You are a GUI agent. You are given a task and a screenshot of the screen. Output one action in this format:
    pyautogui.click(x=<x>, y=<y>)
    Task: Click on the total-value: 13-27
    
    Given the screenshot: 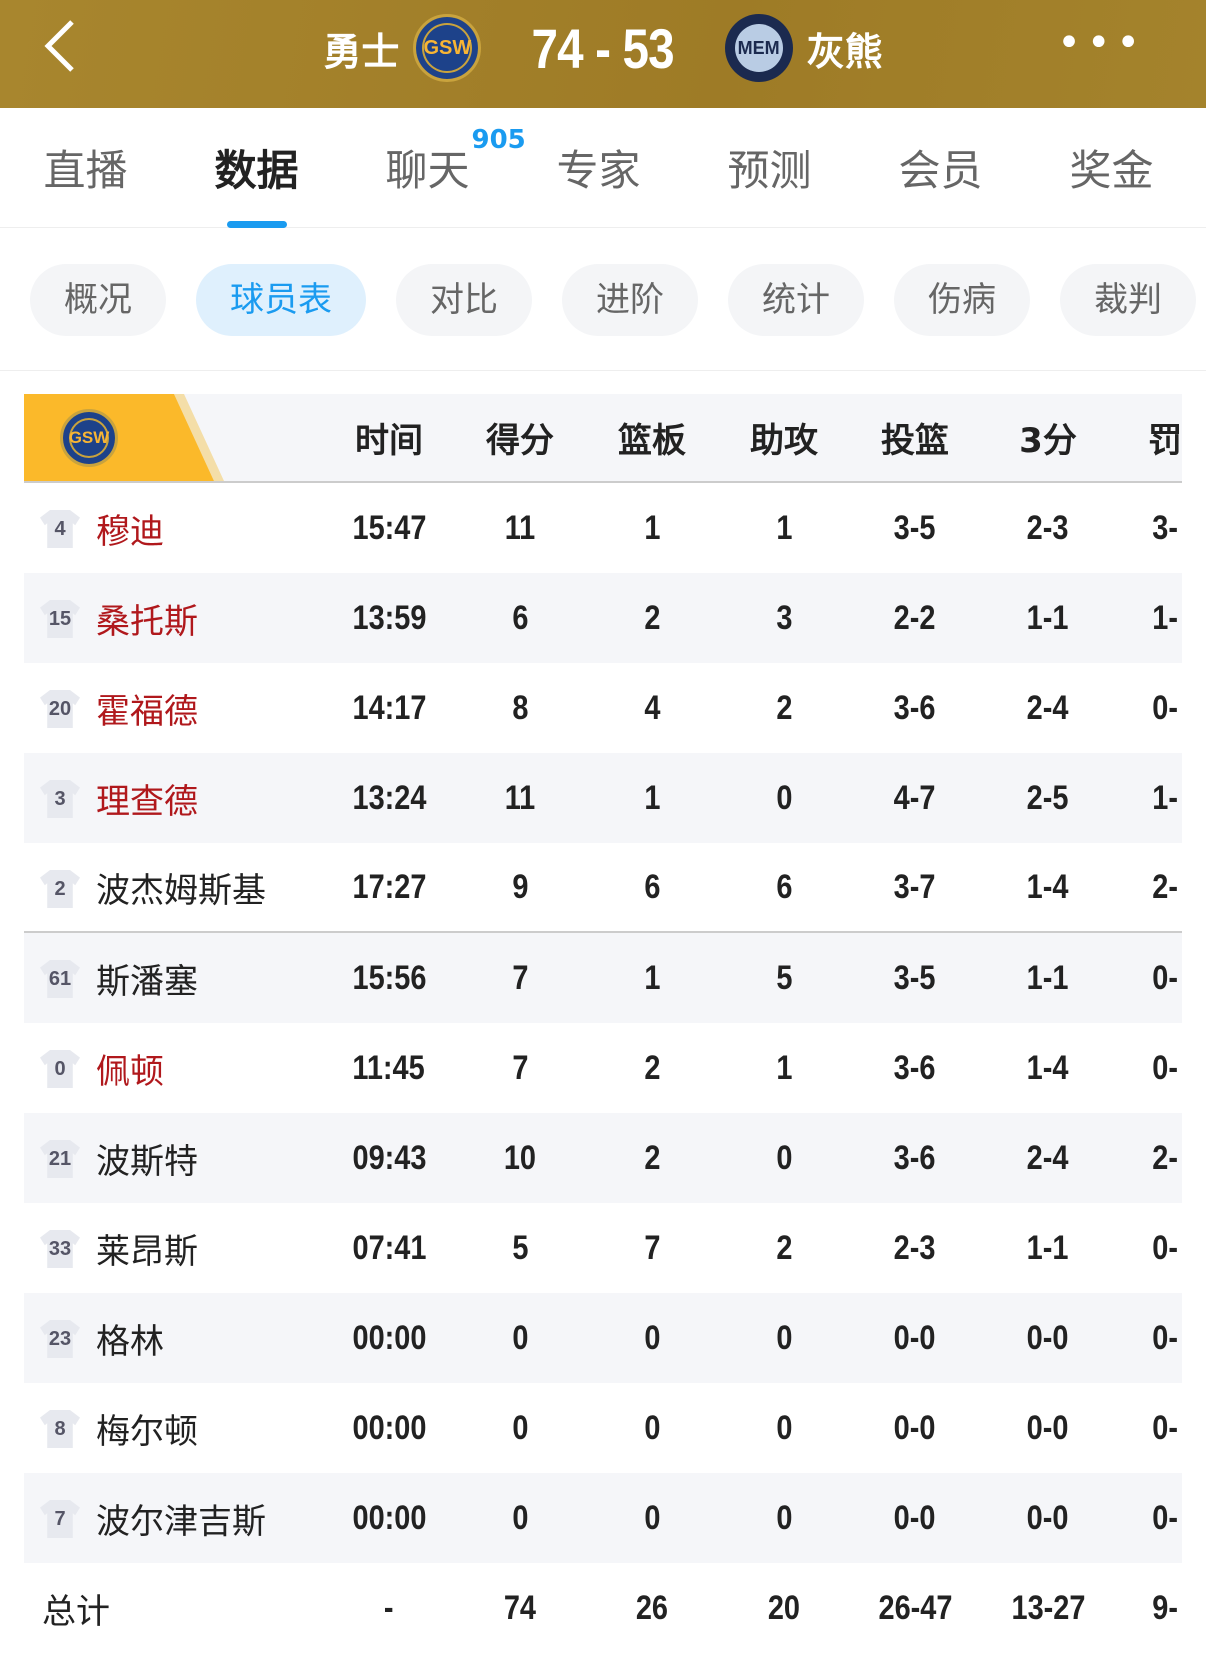 What is the action you would take?
    pyautogui.click(x=1048, y=1607)
    